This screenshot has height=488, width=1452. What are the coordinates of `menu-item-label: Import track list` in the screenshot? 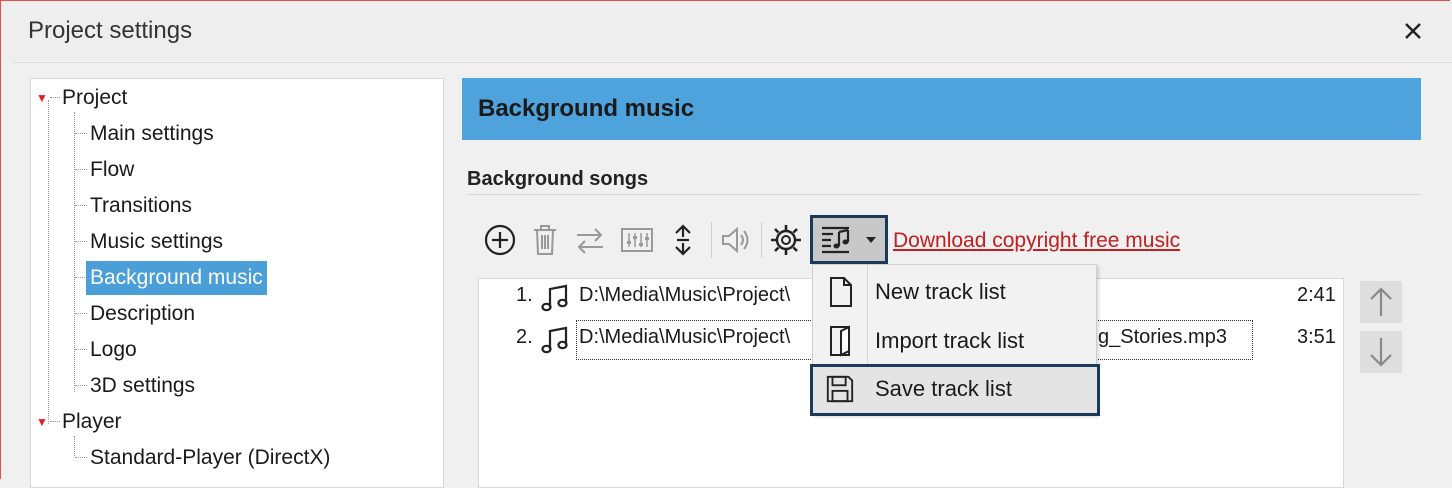 It's located at (950, 340).